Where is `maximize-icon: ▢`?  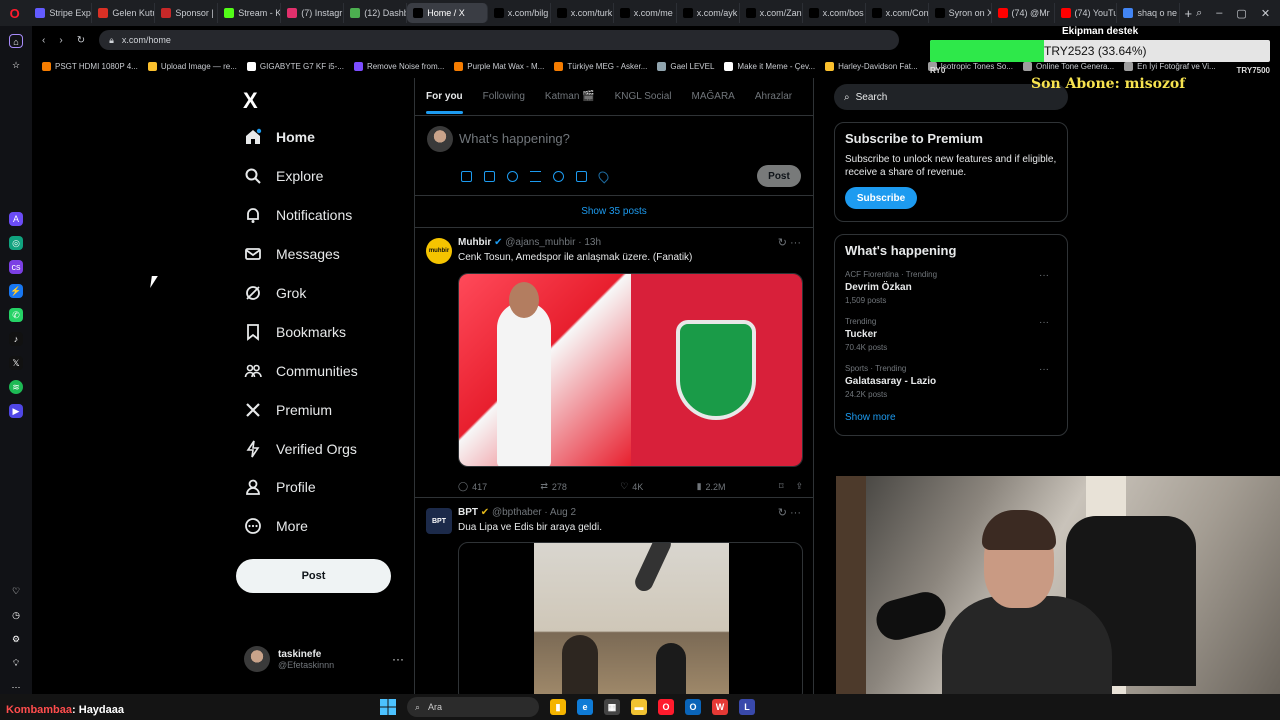
maximize-icon: ▢ is located at coordinates (1241, 13).